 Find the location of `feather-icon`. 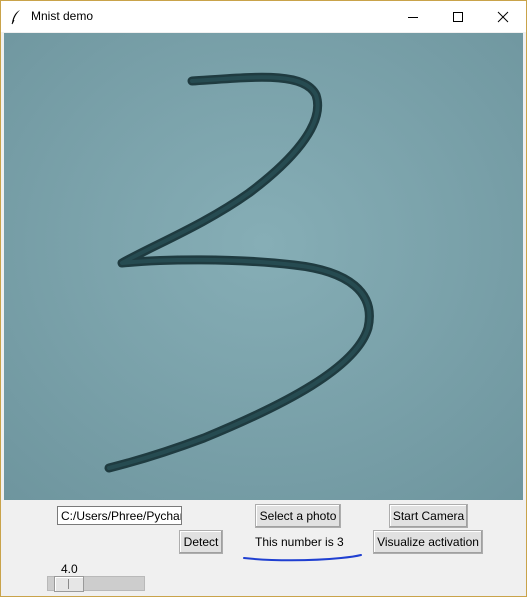

feather-icon is located at coordinates (15, 17).